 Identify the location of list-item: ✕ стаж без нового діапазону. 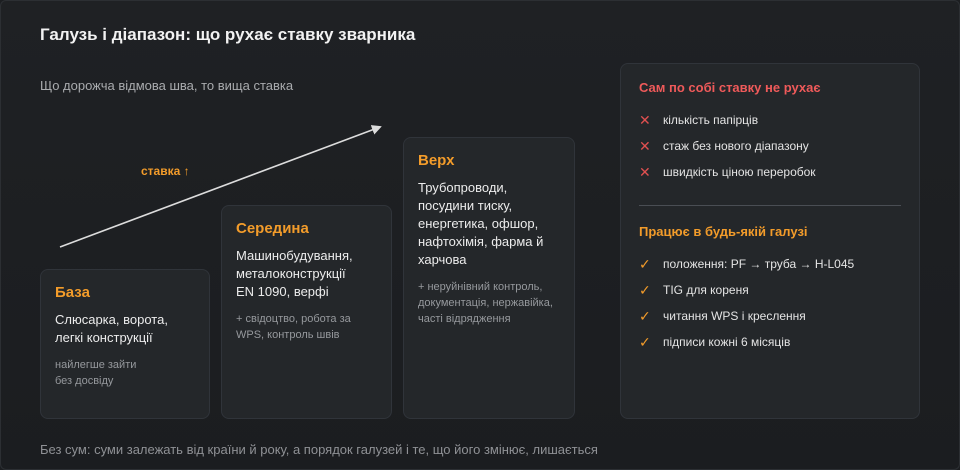
(770, 146).